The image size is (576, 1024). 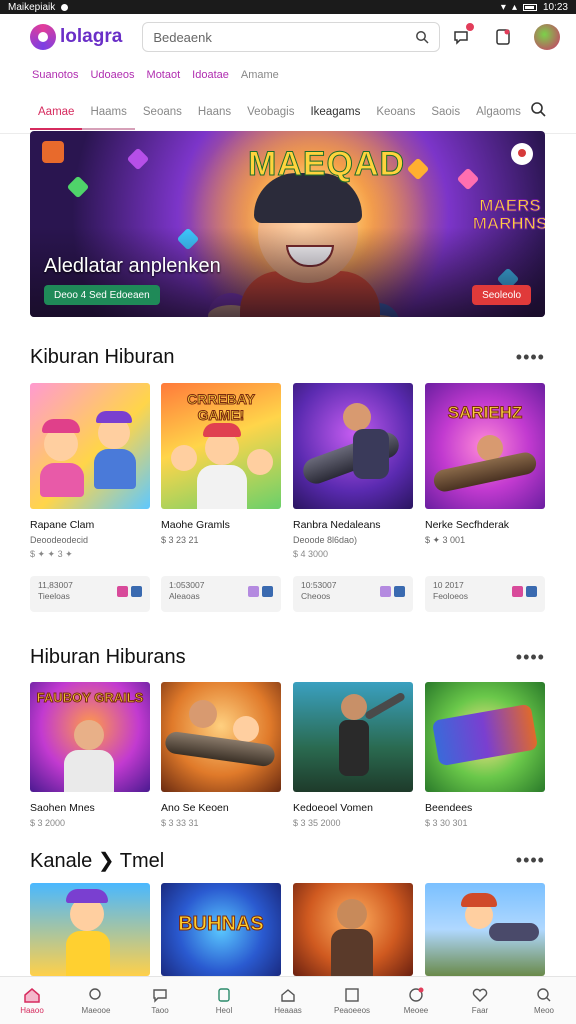 I want to click on category-link: Suanotos, so click(x=55, y=75).